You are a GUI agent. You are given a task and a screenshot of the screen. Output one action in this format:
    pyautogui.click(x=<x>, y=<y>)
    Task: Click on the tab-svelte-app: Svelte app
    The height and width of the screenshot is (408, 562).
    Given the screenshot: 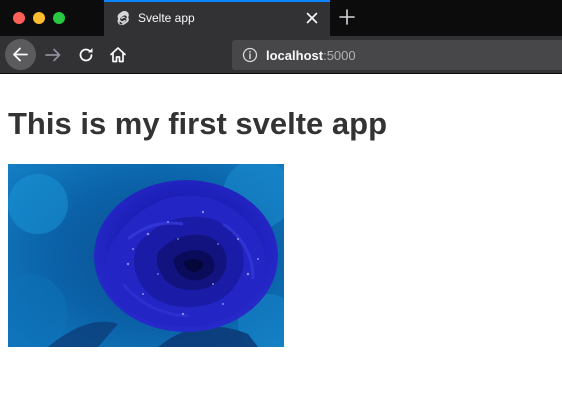 What is the action you would take?
    pyautogui.click(x=217, y=18)
    